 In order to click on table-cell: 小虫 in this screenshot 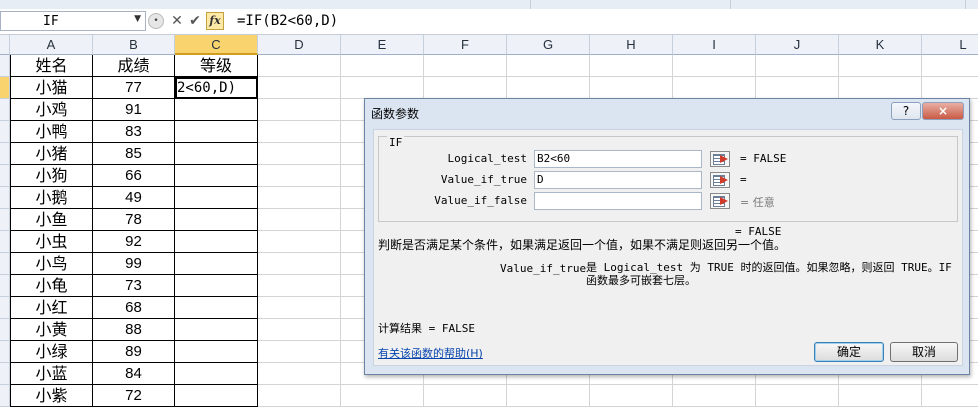, I will do `click(51, 242)`.